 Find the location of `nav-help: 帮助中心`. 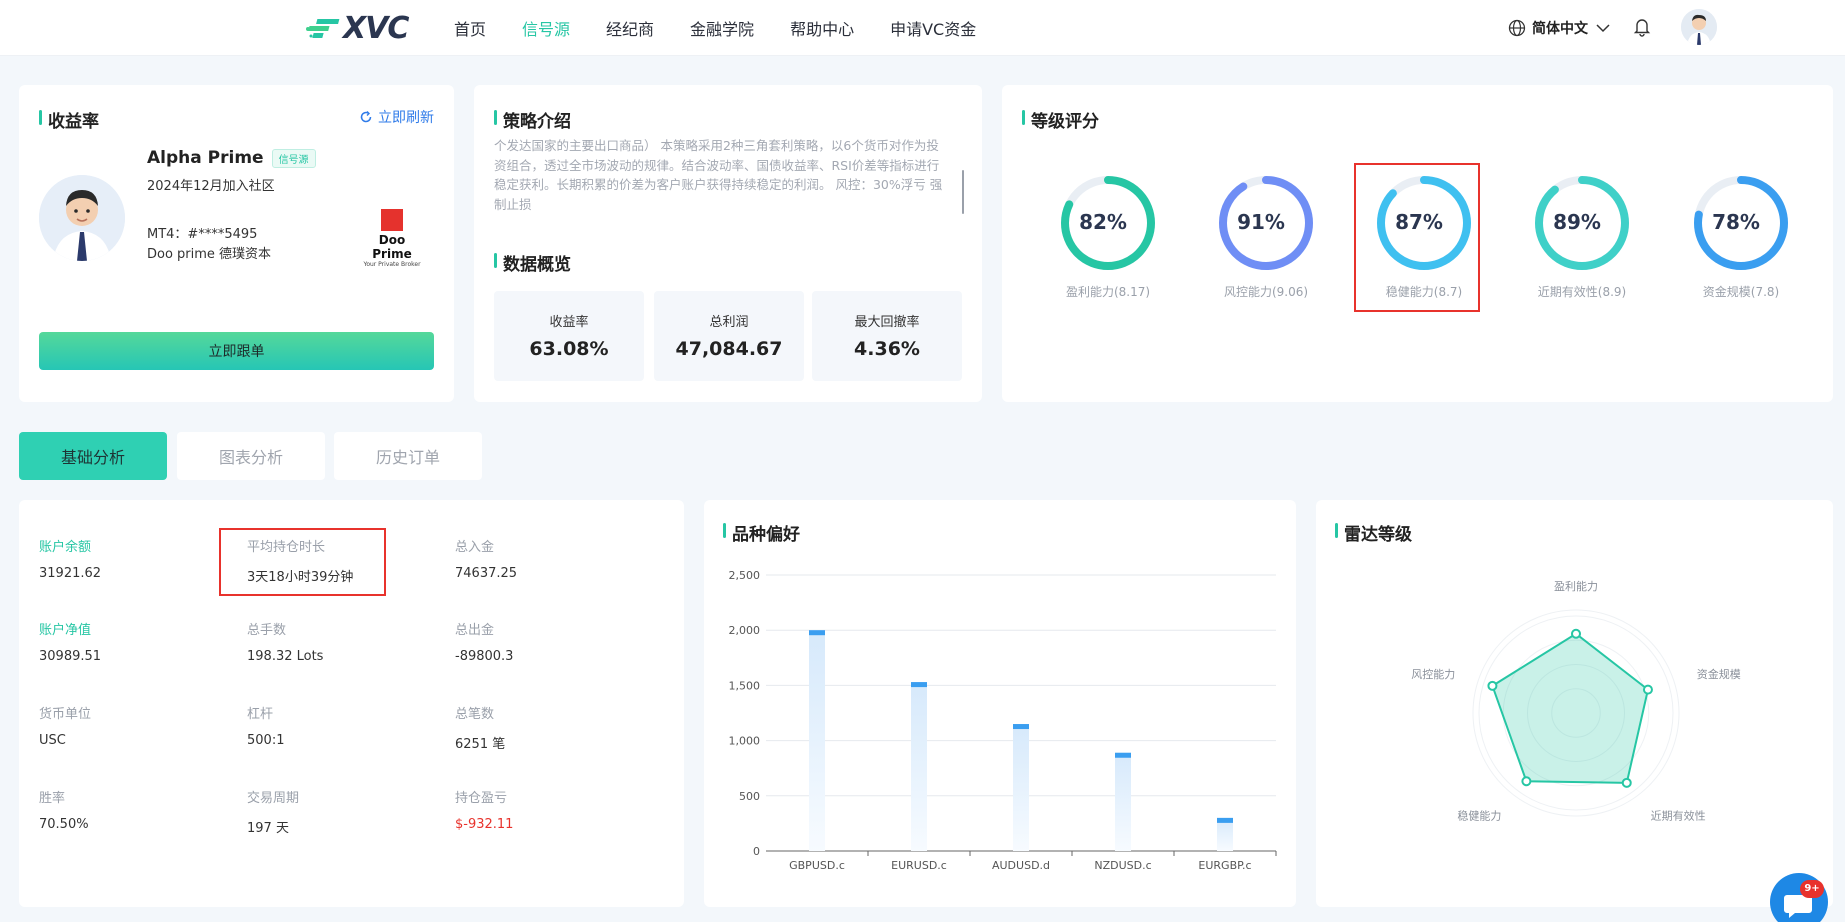

nav-help: 帮助中心 is located at coordinates (822, 28).